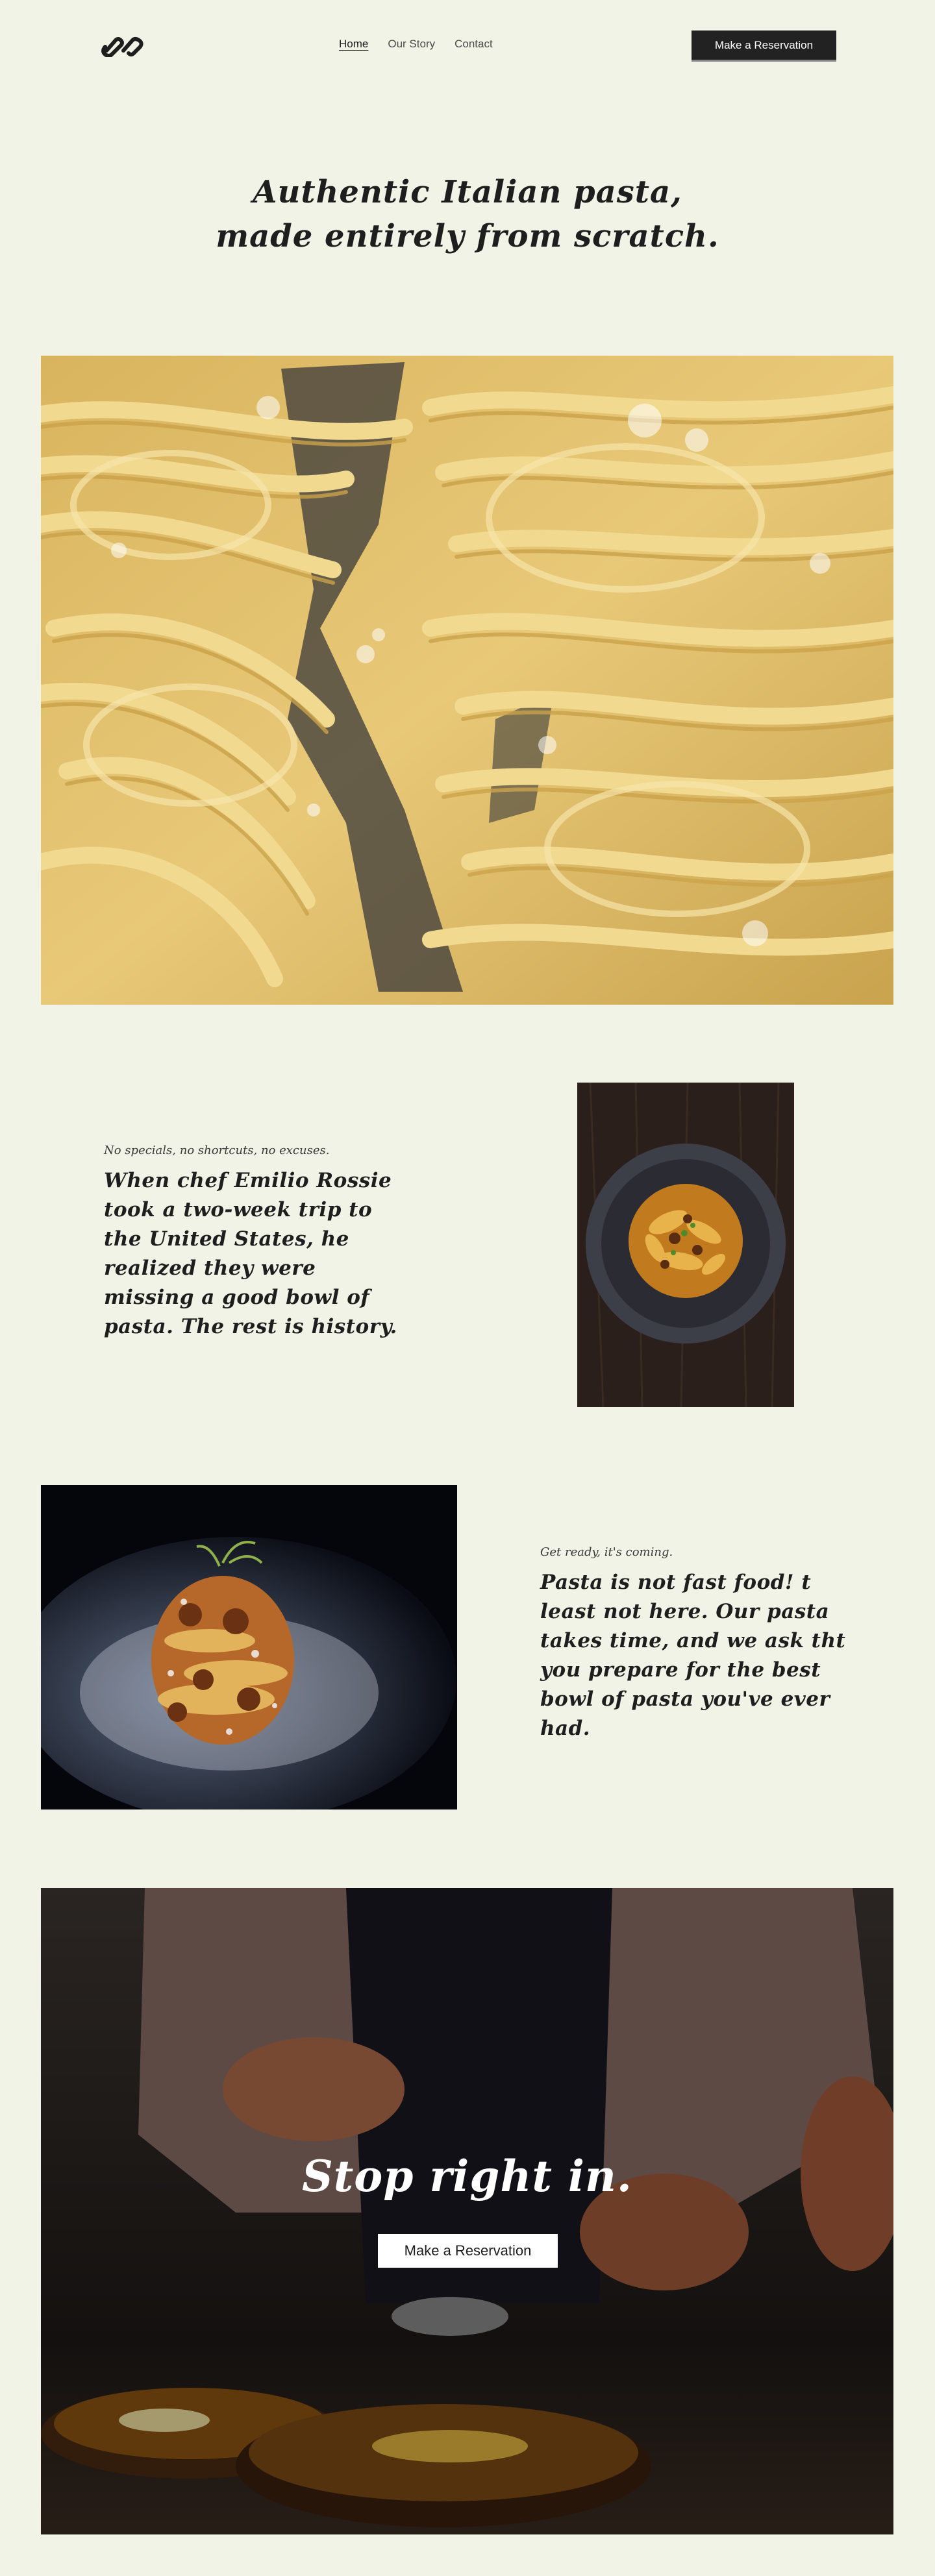 The height and width of the screenshot is (2576, 935). I want to click on make-reservation-button: Make a Reservation, so click(764, 45).